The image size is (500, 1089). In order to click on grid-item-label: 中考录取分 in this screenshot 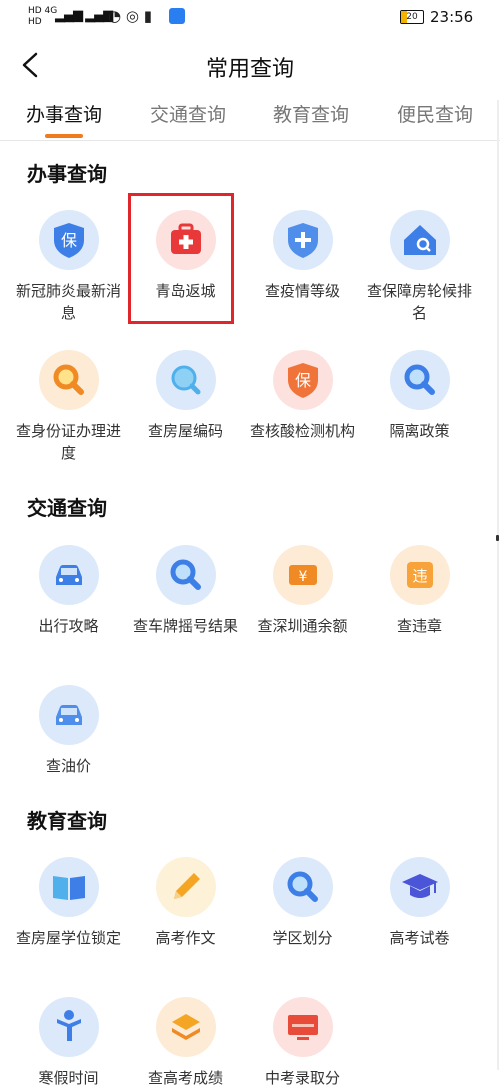, I will do `click(302, 1078)`.